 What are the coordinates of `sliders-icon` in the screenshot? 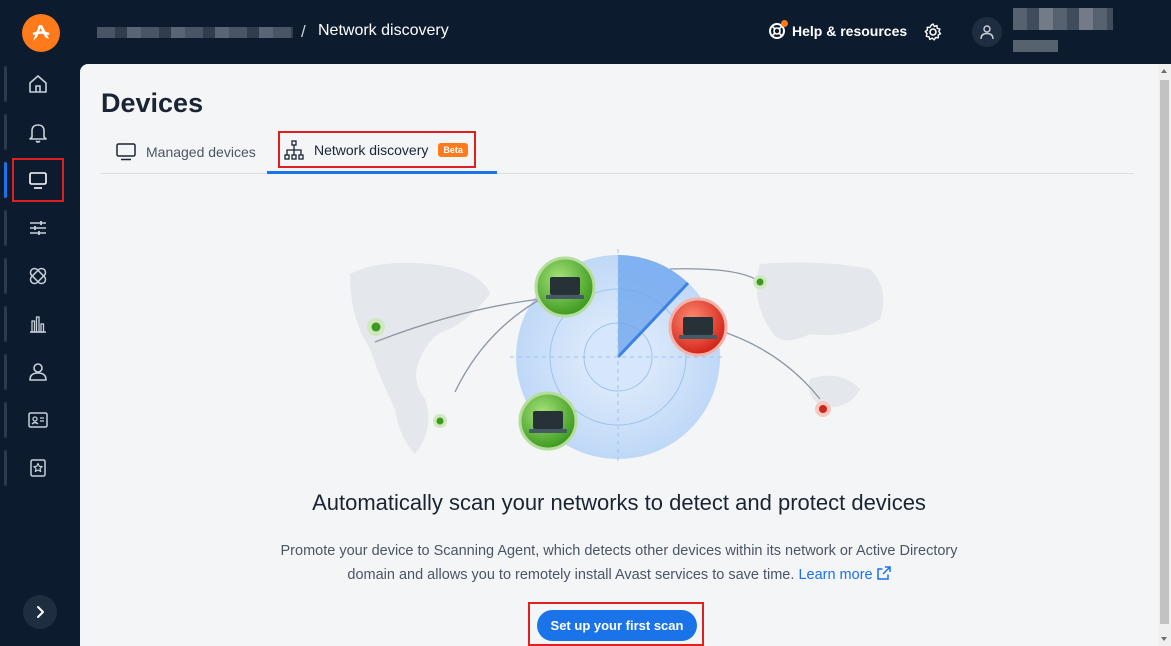 It's located at (38, 228).